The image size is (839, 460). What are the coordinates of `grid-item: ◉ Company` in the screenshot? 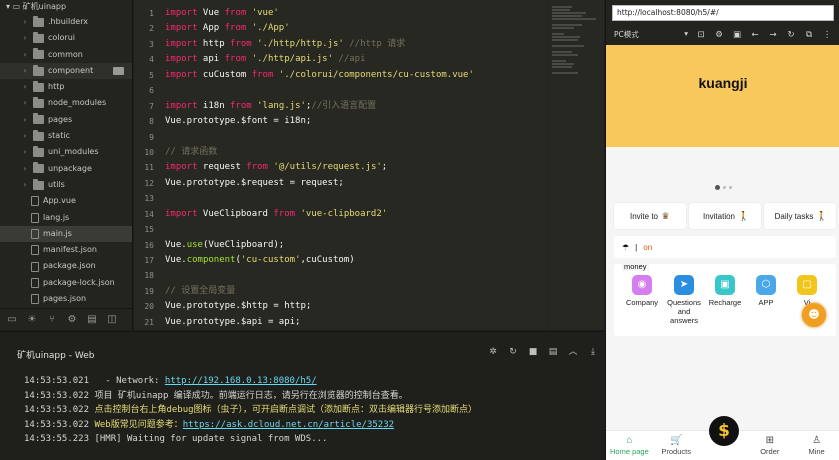 It's located at (642, 291).